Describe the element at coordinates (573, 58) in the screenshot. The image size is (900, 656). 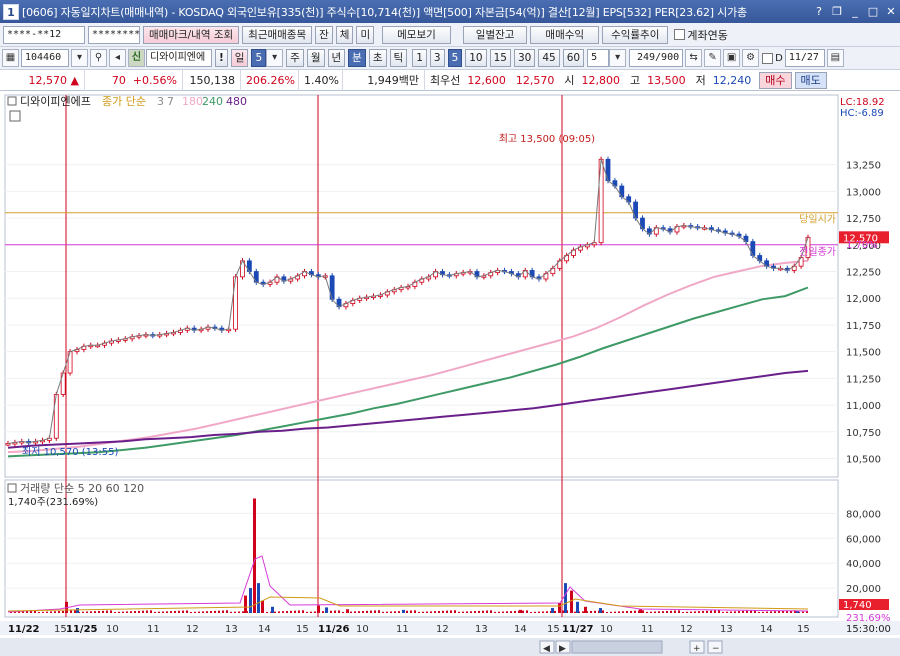
I see `period-60-button: 60` at that location.